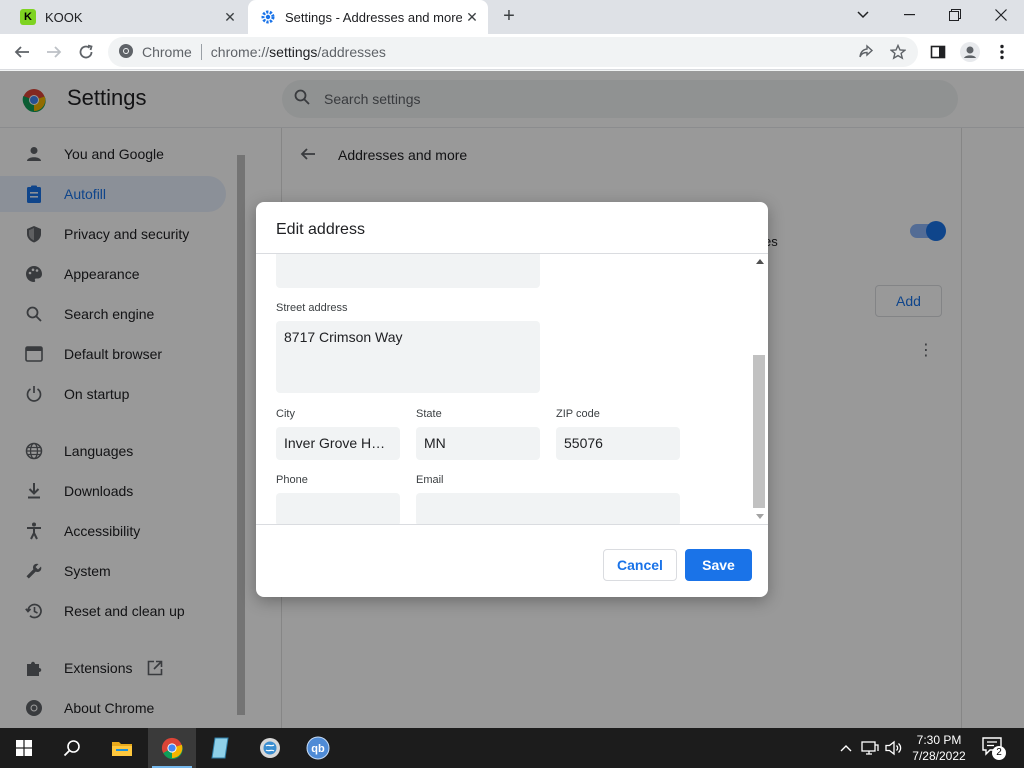  I want to click on side-panel-icon, so click(938, 52).